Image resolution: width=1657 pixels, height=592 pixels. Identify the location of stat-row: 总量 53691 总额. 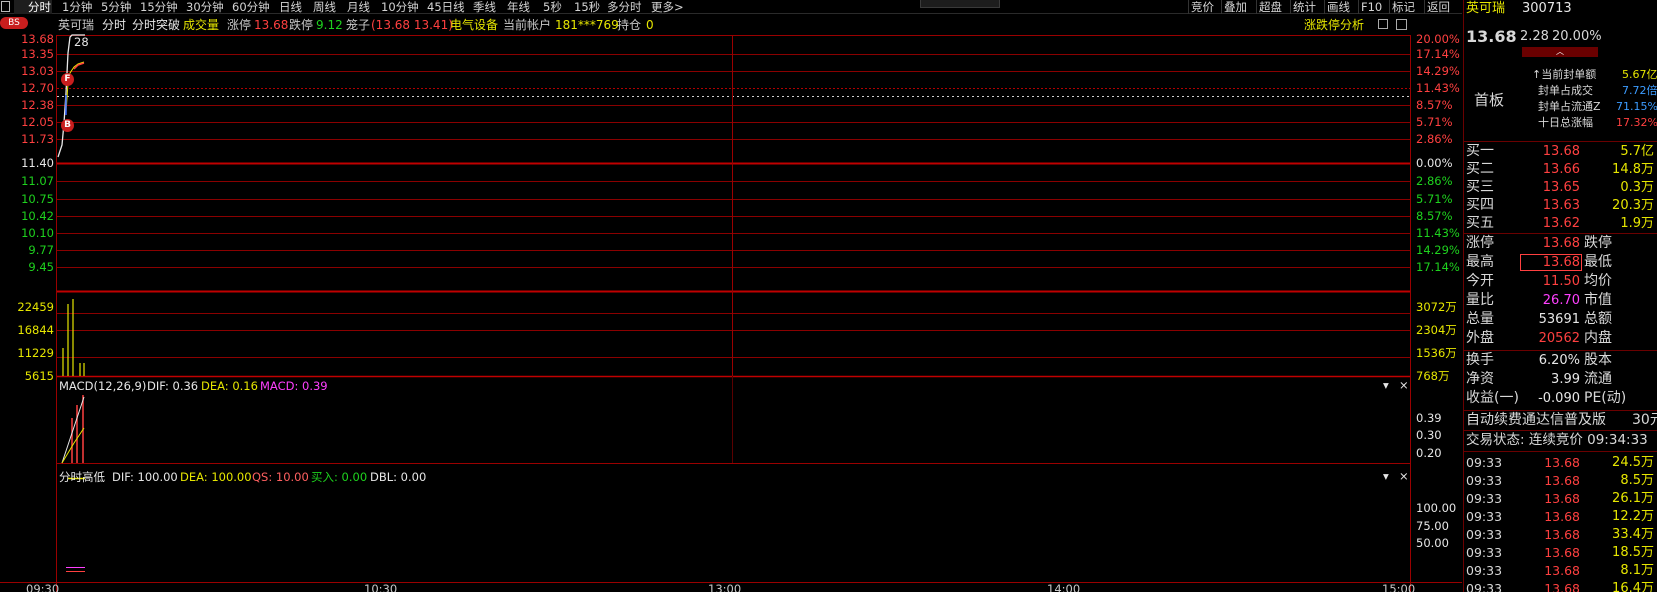
(1560, 319).